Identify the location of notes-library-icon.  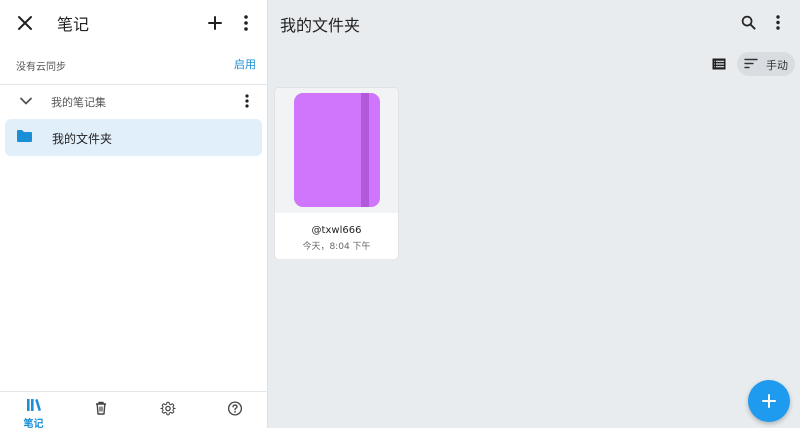
(33, 405).